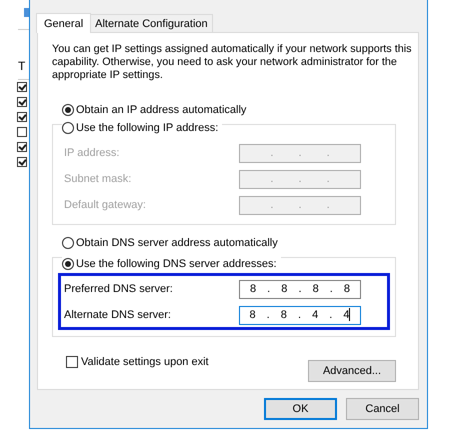 The height and width of the screenshot is (447, 462). Describe the element at coordinates (300, 409) in the screenshot. I see `dialog-button: OK` at that location.